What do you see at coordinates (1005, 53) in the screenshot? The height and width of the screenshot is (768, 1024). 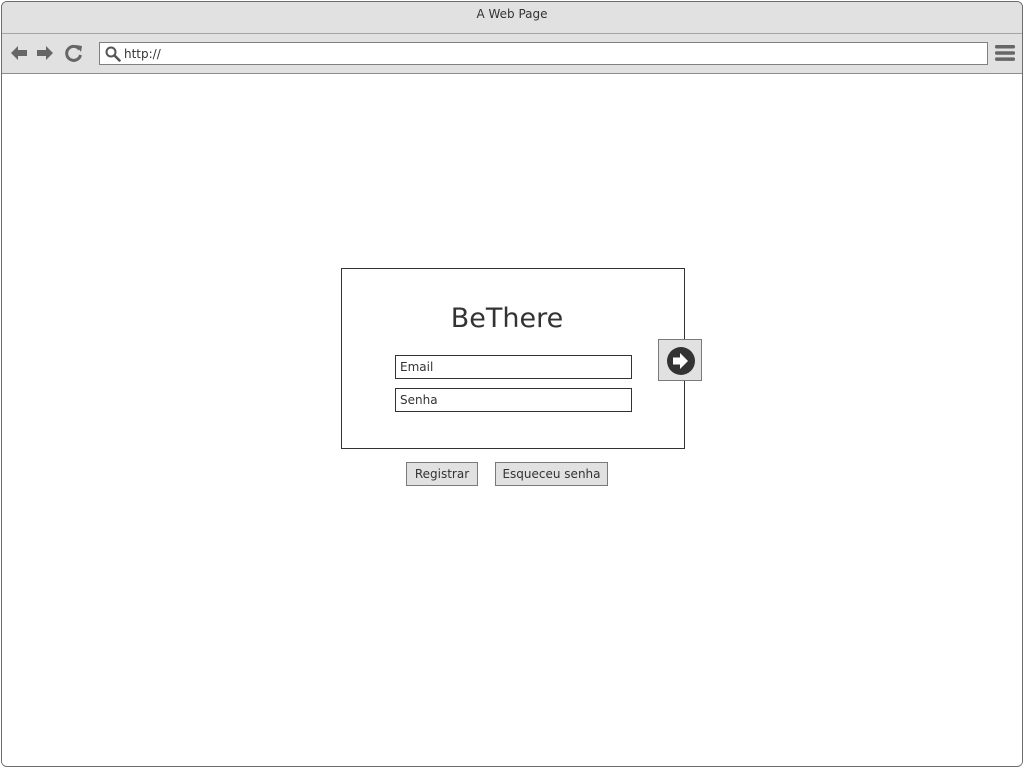 I see `hamburger-menu-icon` at bounding box center [1005, 53].